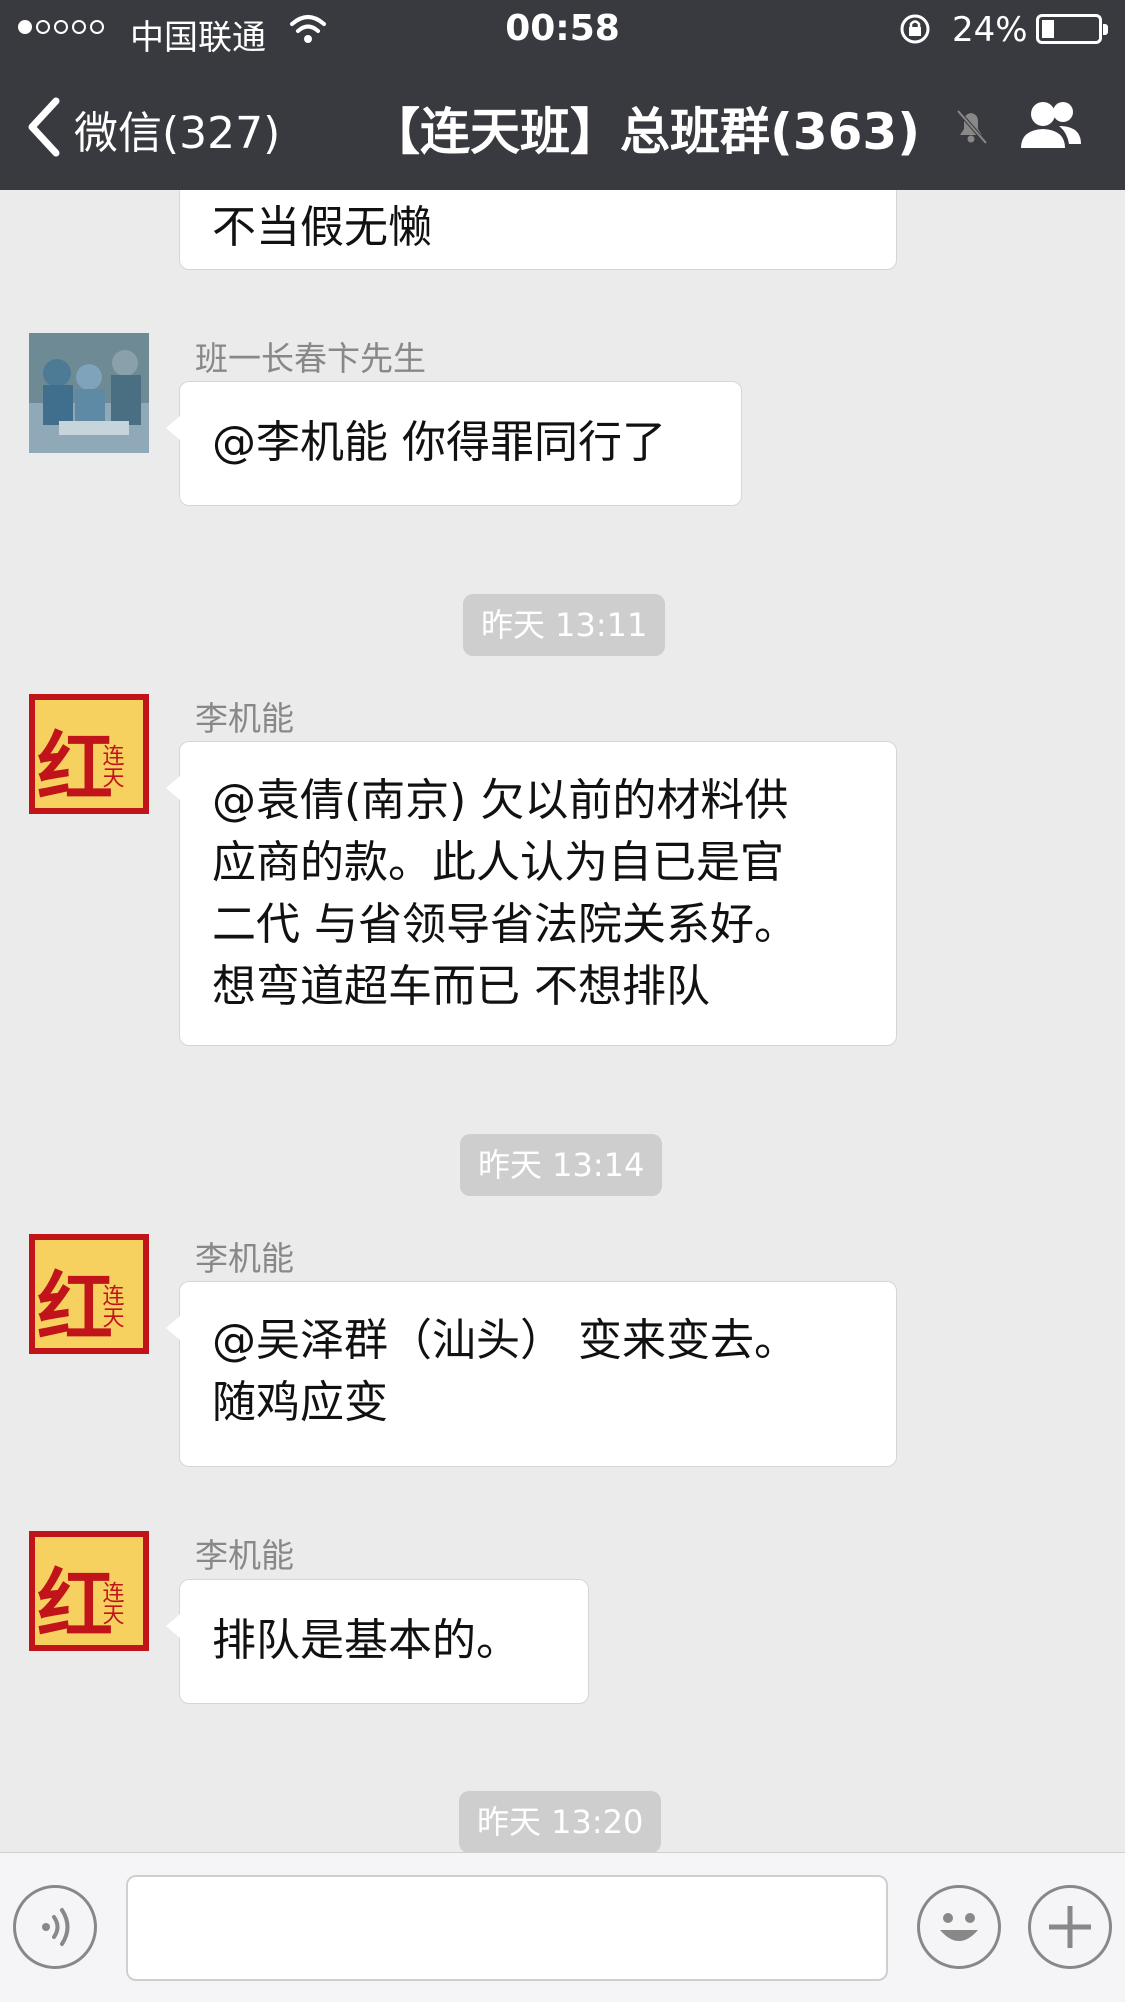 The width and height of the screenshot is (1125, 2002). Describe the element at coordinates (498, 862) in the screenshot. I see `message-line: 应商的款。此人认为自已是官` at that location.